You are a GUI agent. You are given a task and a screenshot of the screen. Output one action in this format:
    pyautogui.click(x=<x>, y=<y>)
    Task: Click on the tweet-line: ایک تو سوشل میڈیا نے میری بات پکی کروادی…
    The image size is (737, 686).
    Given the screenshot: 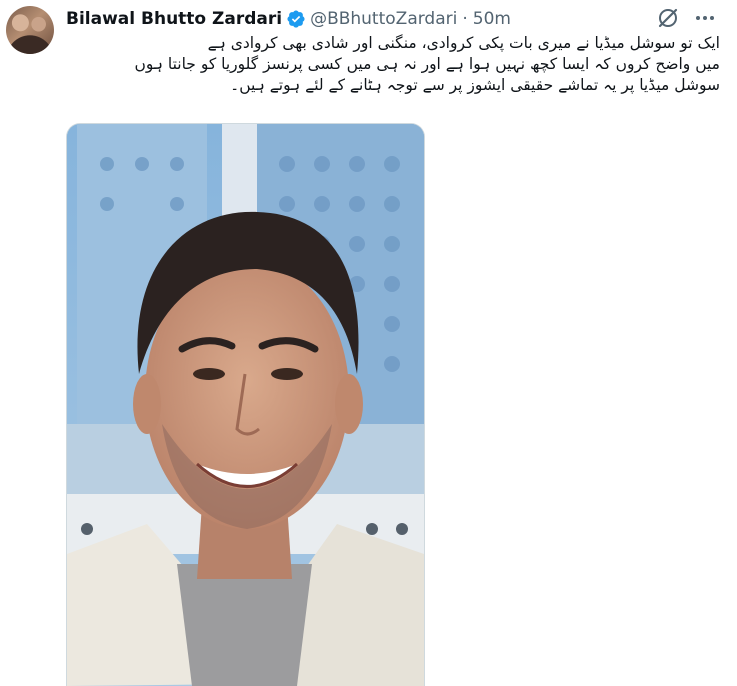 What is the action you would take?
    pyautogui.click(x=463, y=43)
    